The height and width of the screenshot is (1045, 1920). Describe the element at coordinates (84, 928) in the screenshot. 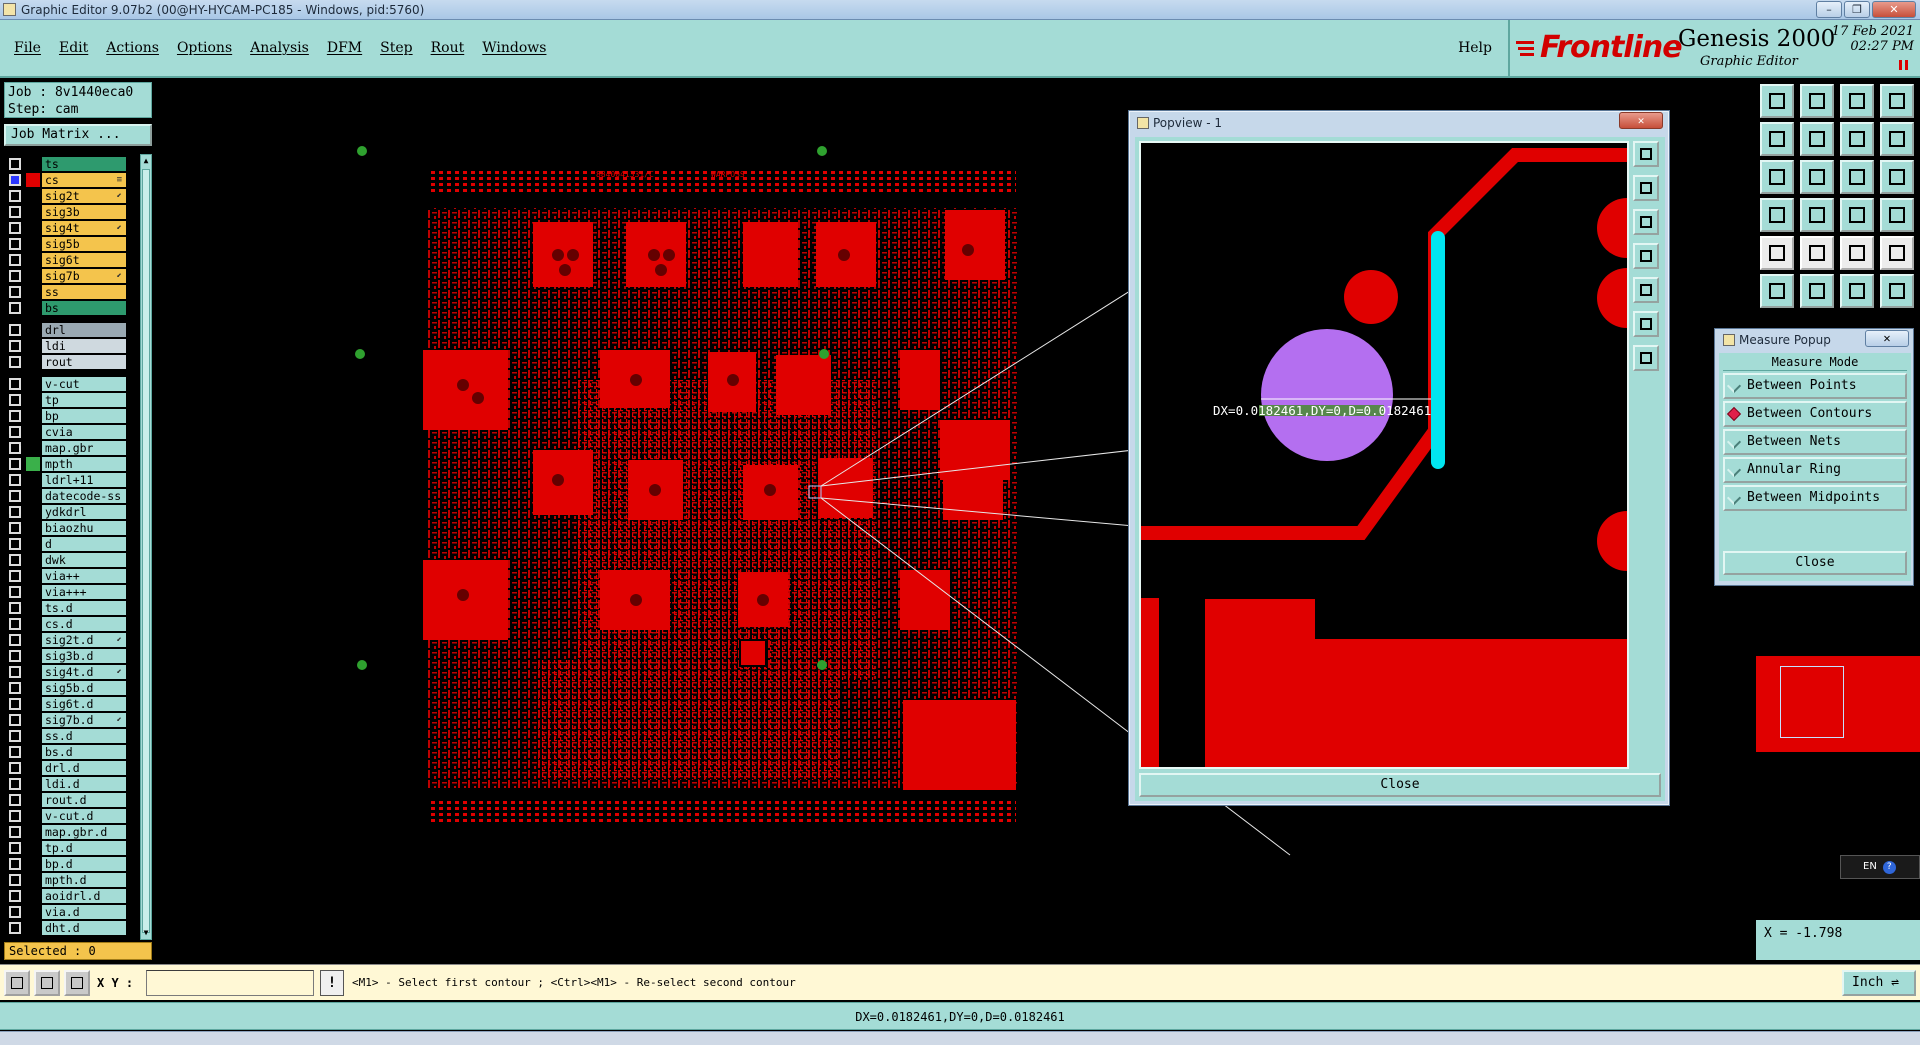

I see `layer-name: dht.d` at that location.